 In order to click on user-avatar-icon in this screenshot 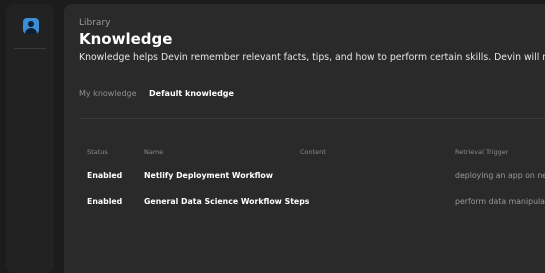, I will do `click(31, 26)`.